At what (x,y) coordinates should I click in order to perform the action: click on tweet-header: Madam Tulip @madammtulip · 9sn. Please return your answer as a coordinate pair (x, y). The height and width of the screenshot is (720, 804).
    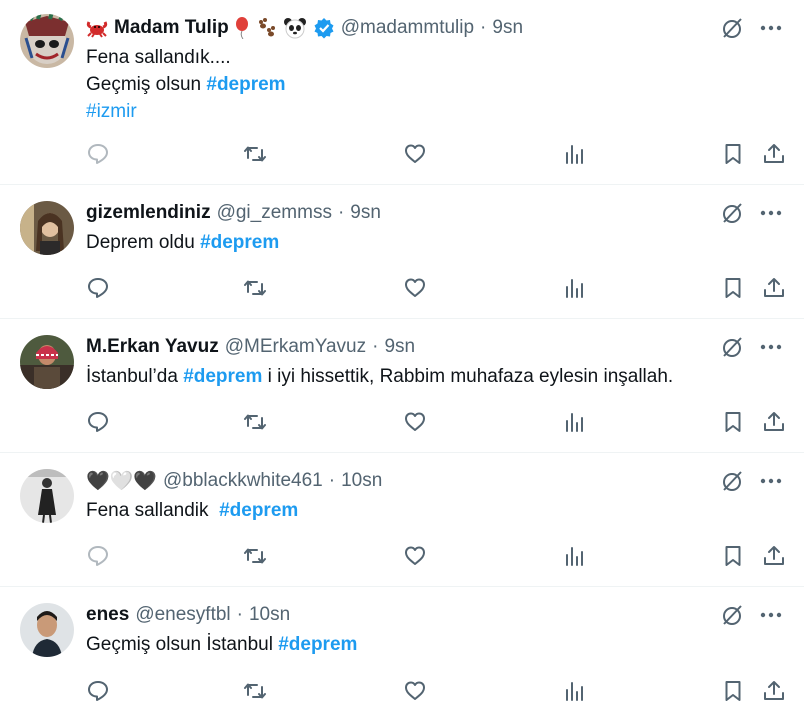
    Looking at the image, I should click on (395, 28).